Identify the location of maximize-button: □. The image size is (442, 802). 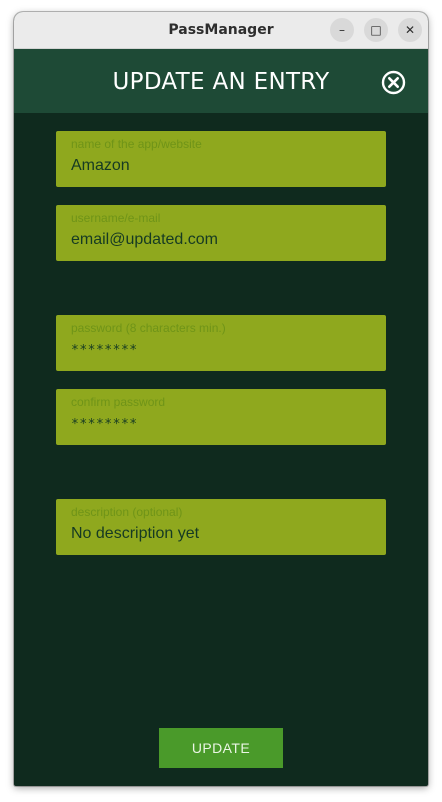
(376, 30).